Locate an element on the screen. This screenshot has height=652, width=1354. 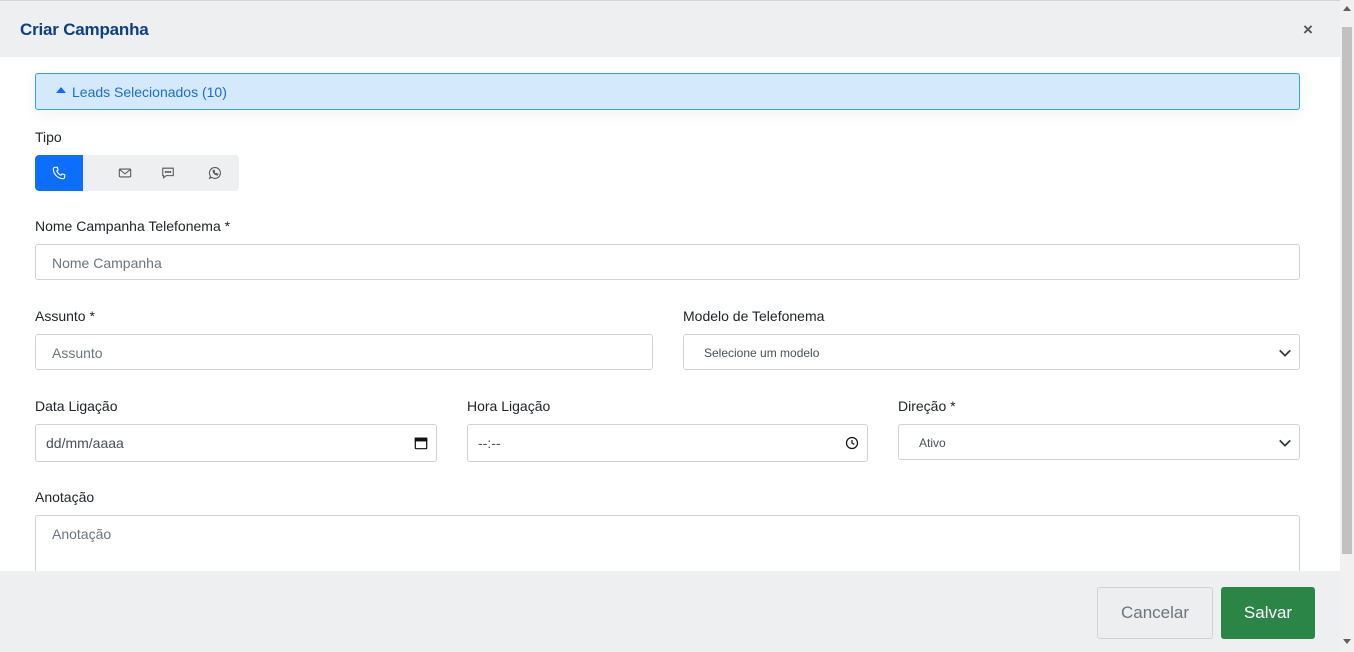
type-email-button is located at coordinates (125, 173).